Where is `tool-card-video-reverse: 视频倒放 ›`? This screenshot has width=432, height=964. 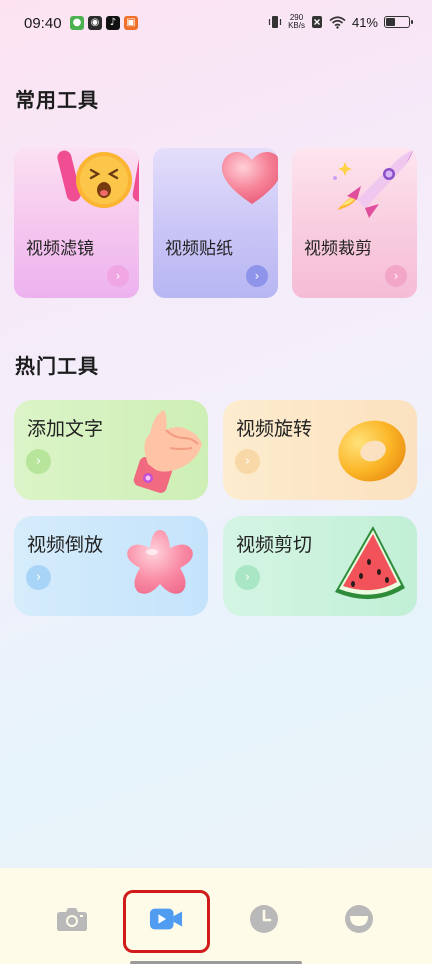
tool-card-video-reverse: 视频倒放 › is located at coordinates (111, 566).